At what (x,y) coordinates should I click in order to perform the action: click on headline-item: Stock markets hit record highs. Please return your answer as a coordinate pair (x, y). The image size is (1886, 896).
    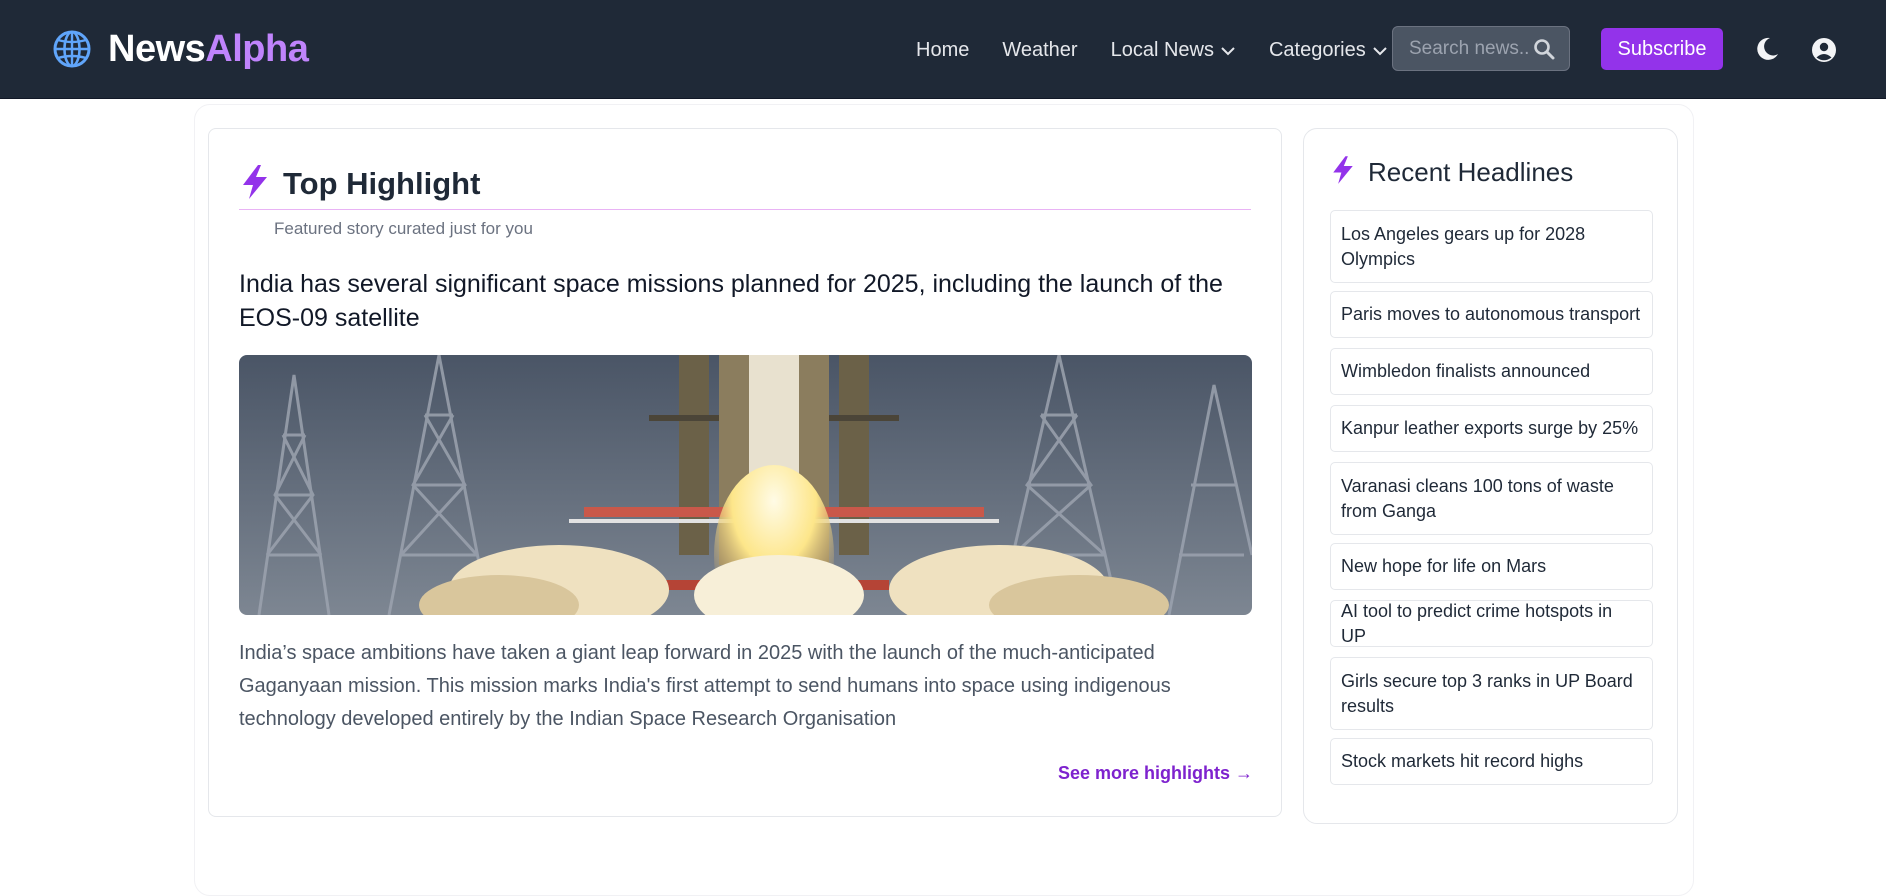
    Looking at the image, I should click on (1491, 761).